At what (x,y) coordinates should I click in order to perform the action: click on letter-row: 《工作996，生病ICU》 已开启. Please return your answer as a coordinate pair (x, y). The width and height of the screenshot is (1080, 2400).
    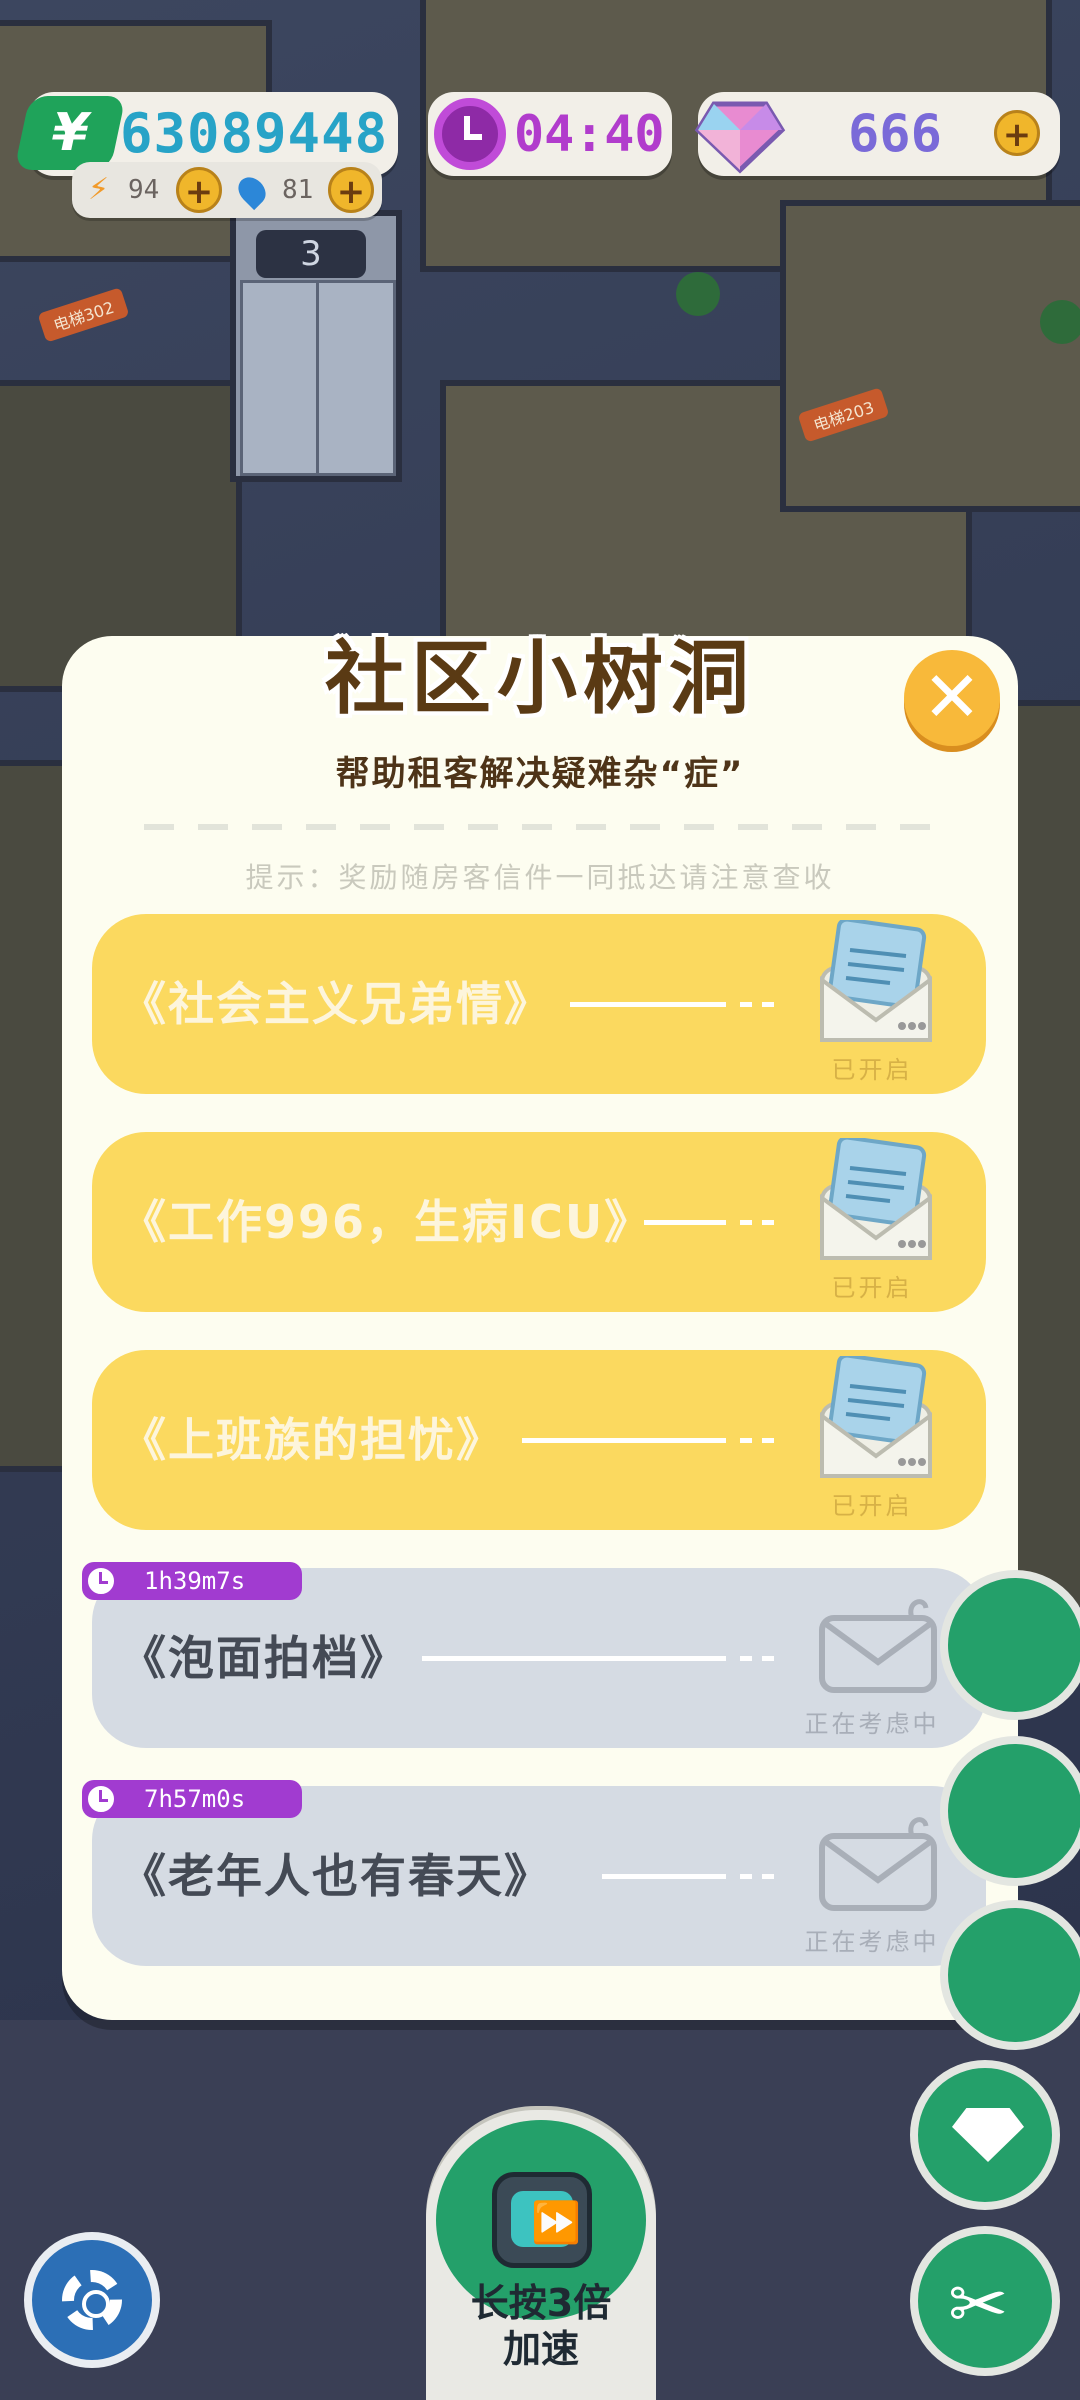
    Looking at the image, I should click on (539, 1222).